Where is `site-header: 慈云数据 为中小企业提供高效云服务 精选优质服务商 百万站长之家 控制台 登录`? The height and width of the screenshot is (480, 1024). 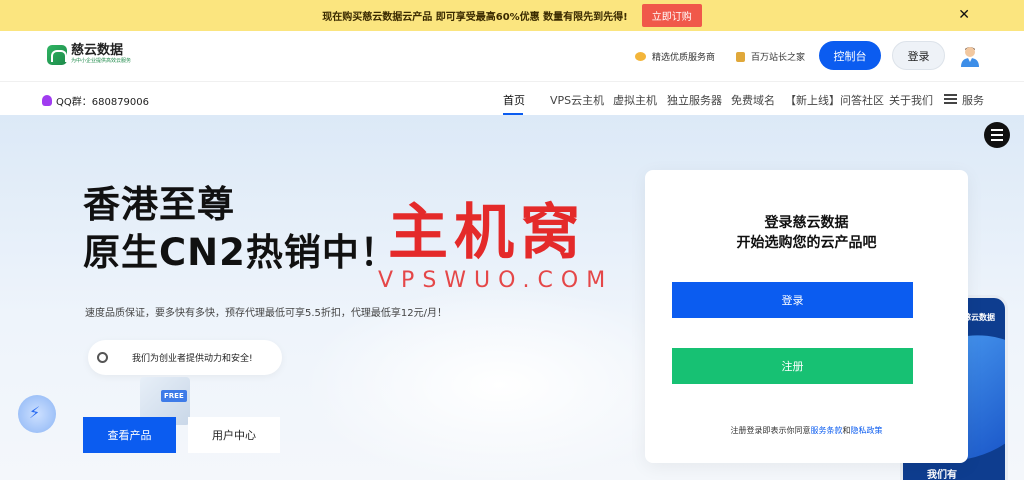
site-header: 慈云数据 为中小企业提供高效云服务 精选优质服务商 百万站长之家 控制台 登录 is located at coordinates (512, 56).